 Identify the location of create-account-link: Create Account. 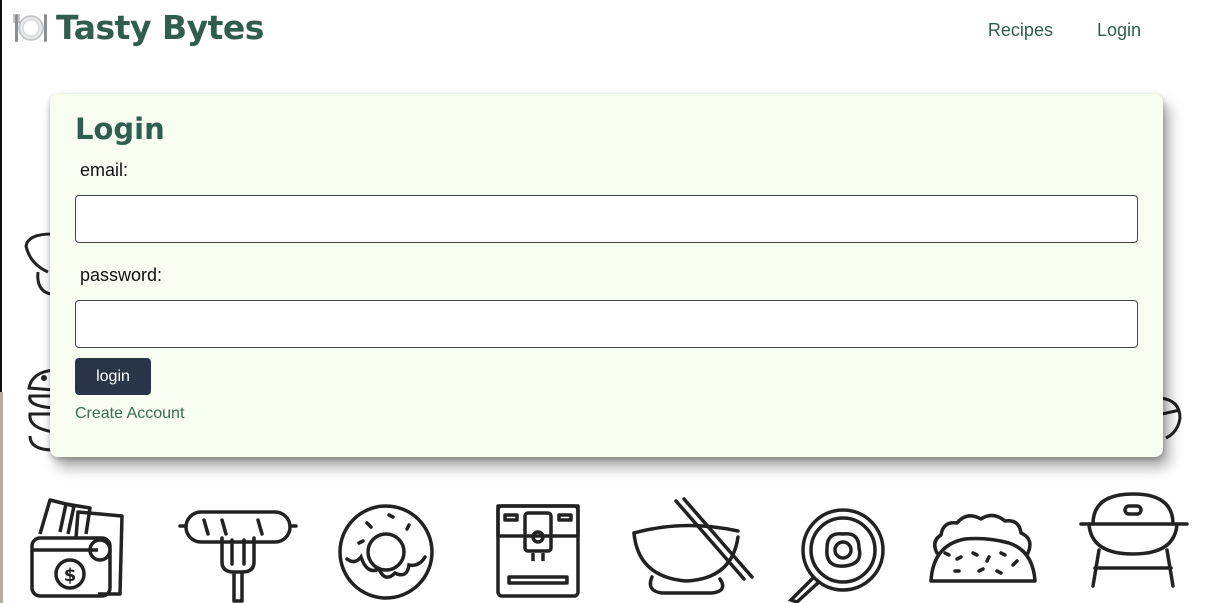
(129, 414).